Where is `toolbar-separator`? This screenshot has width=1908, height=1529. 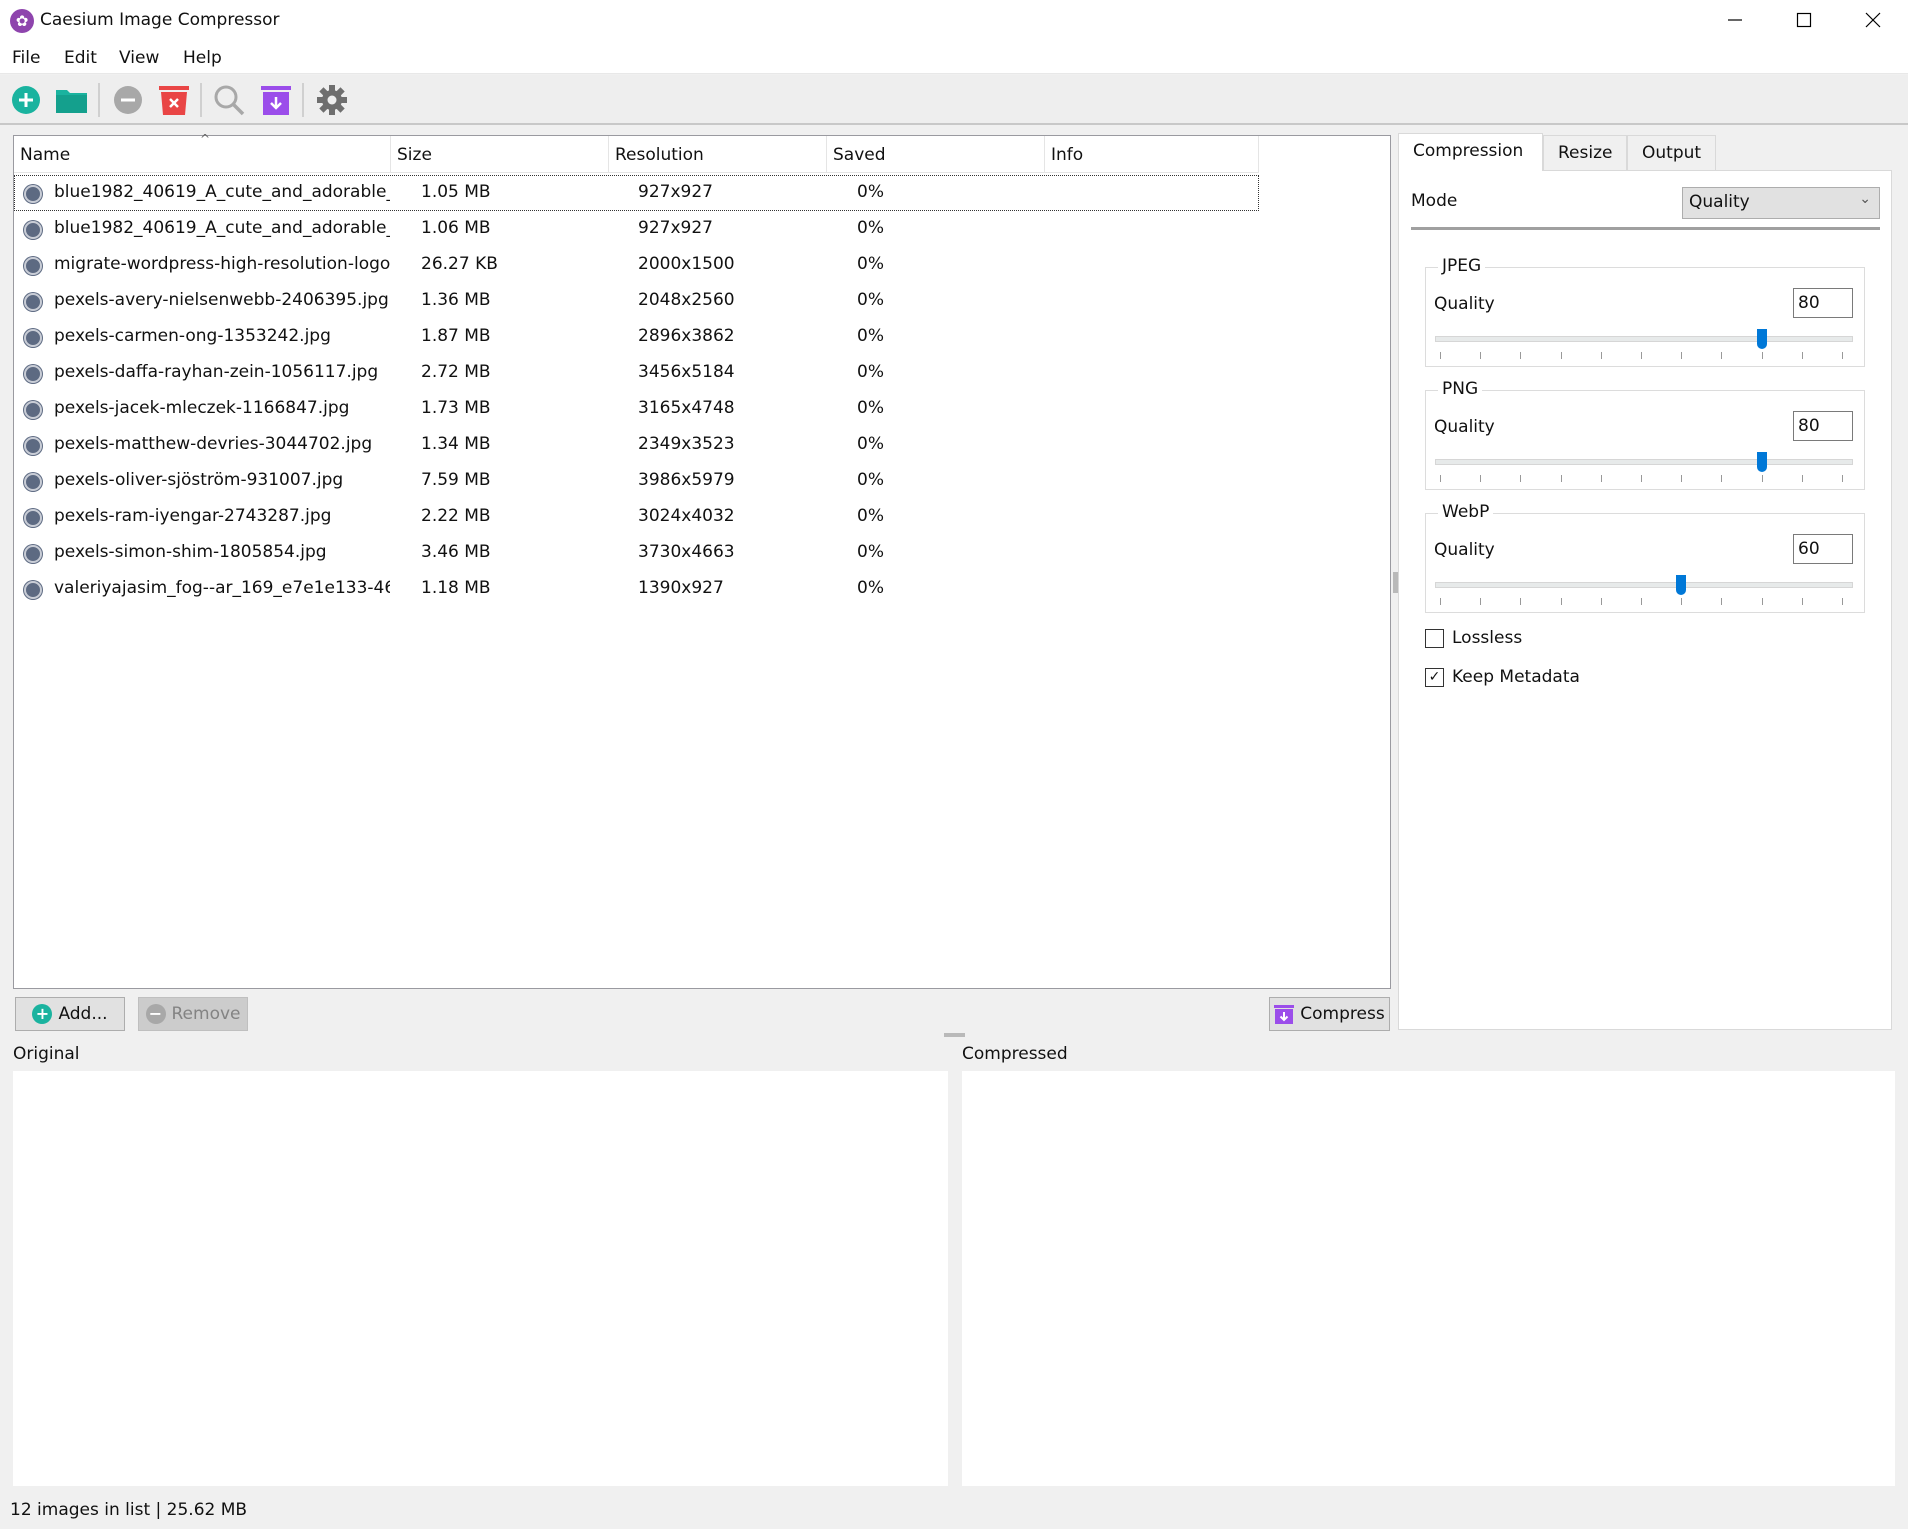 toolbar-separator is located at coordinates (201, 100).